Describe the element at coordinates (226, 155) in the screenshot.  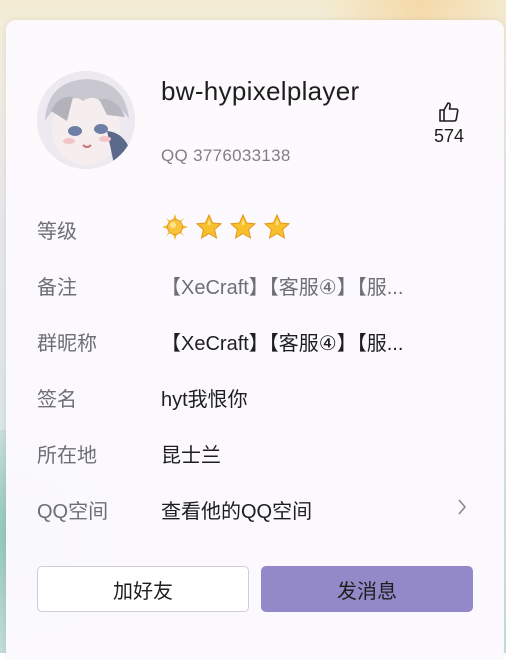
I see `qq-number: QQ 3776033138` at that location.